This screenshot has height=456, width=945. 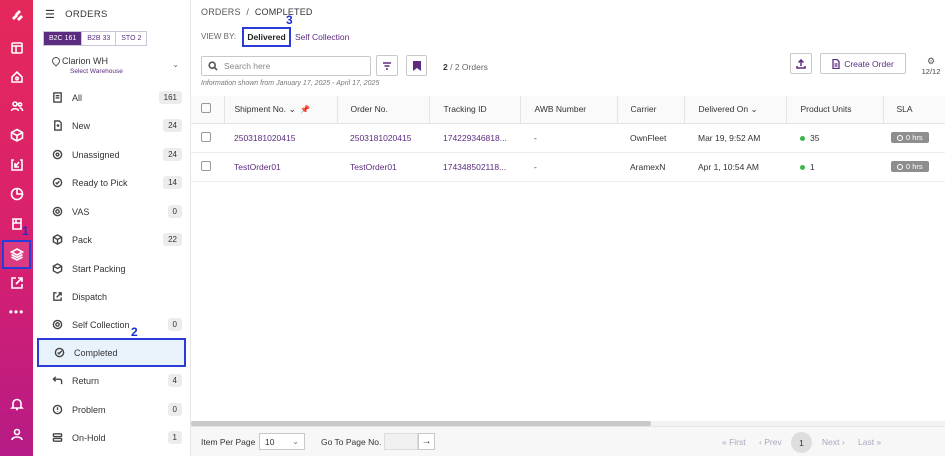 I want to click on sidebar-item-unassigned: Unassigned 24, so click(x=111, y=154).